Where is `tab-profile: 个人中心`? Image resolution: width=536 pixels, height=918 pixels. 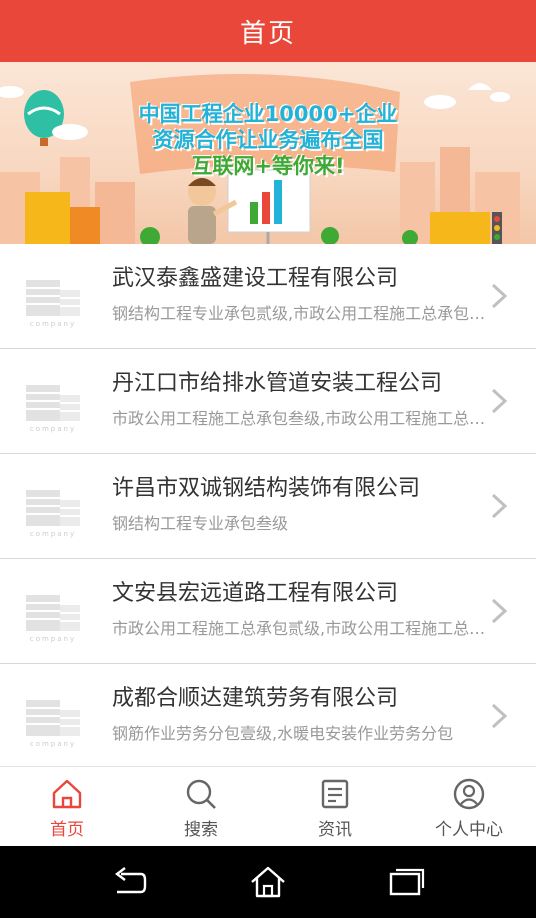 tab-profile: 个人中心 is located at coordinates (469, 806).